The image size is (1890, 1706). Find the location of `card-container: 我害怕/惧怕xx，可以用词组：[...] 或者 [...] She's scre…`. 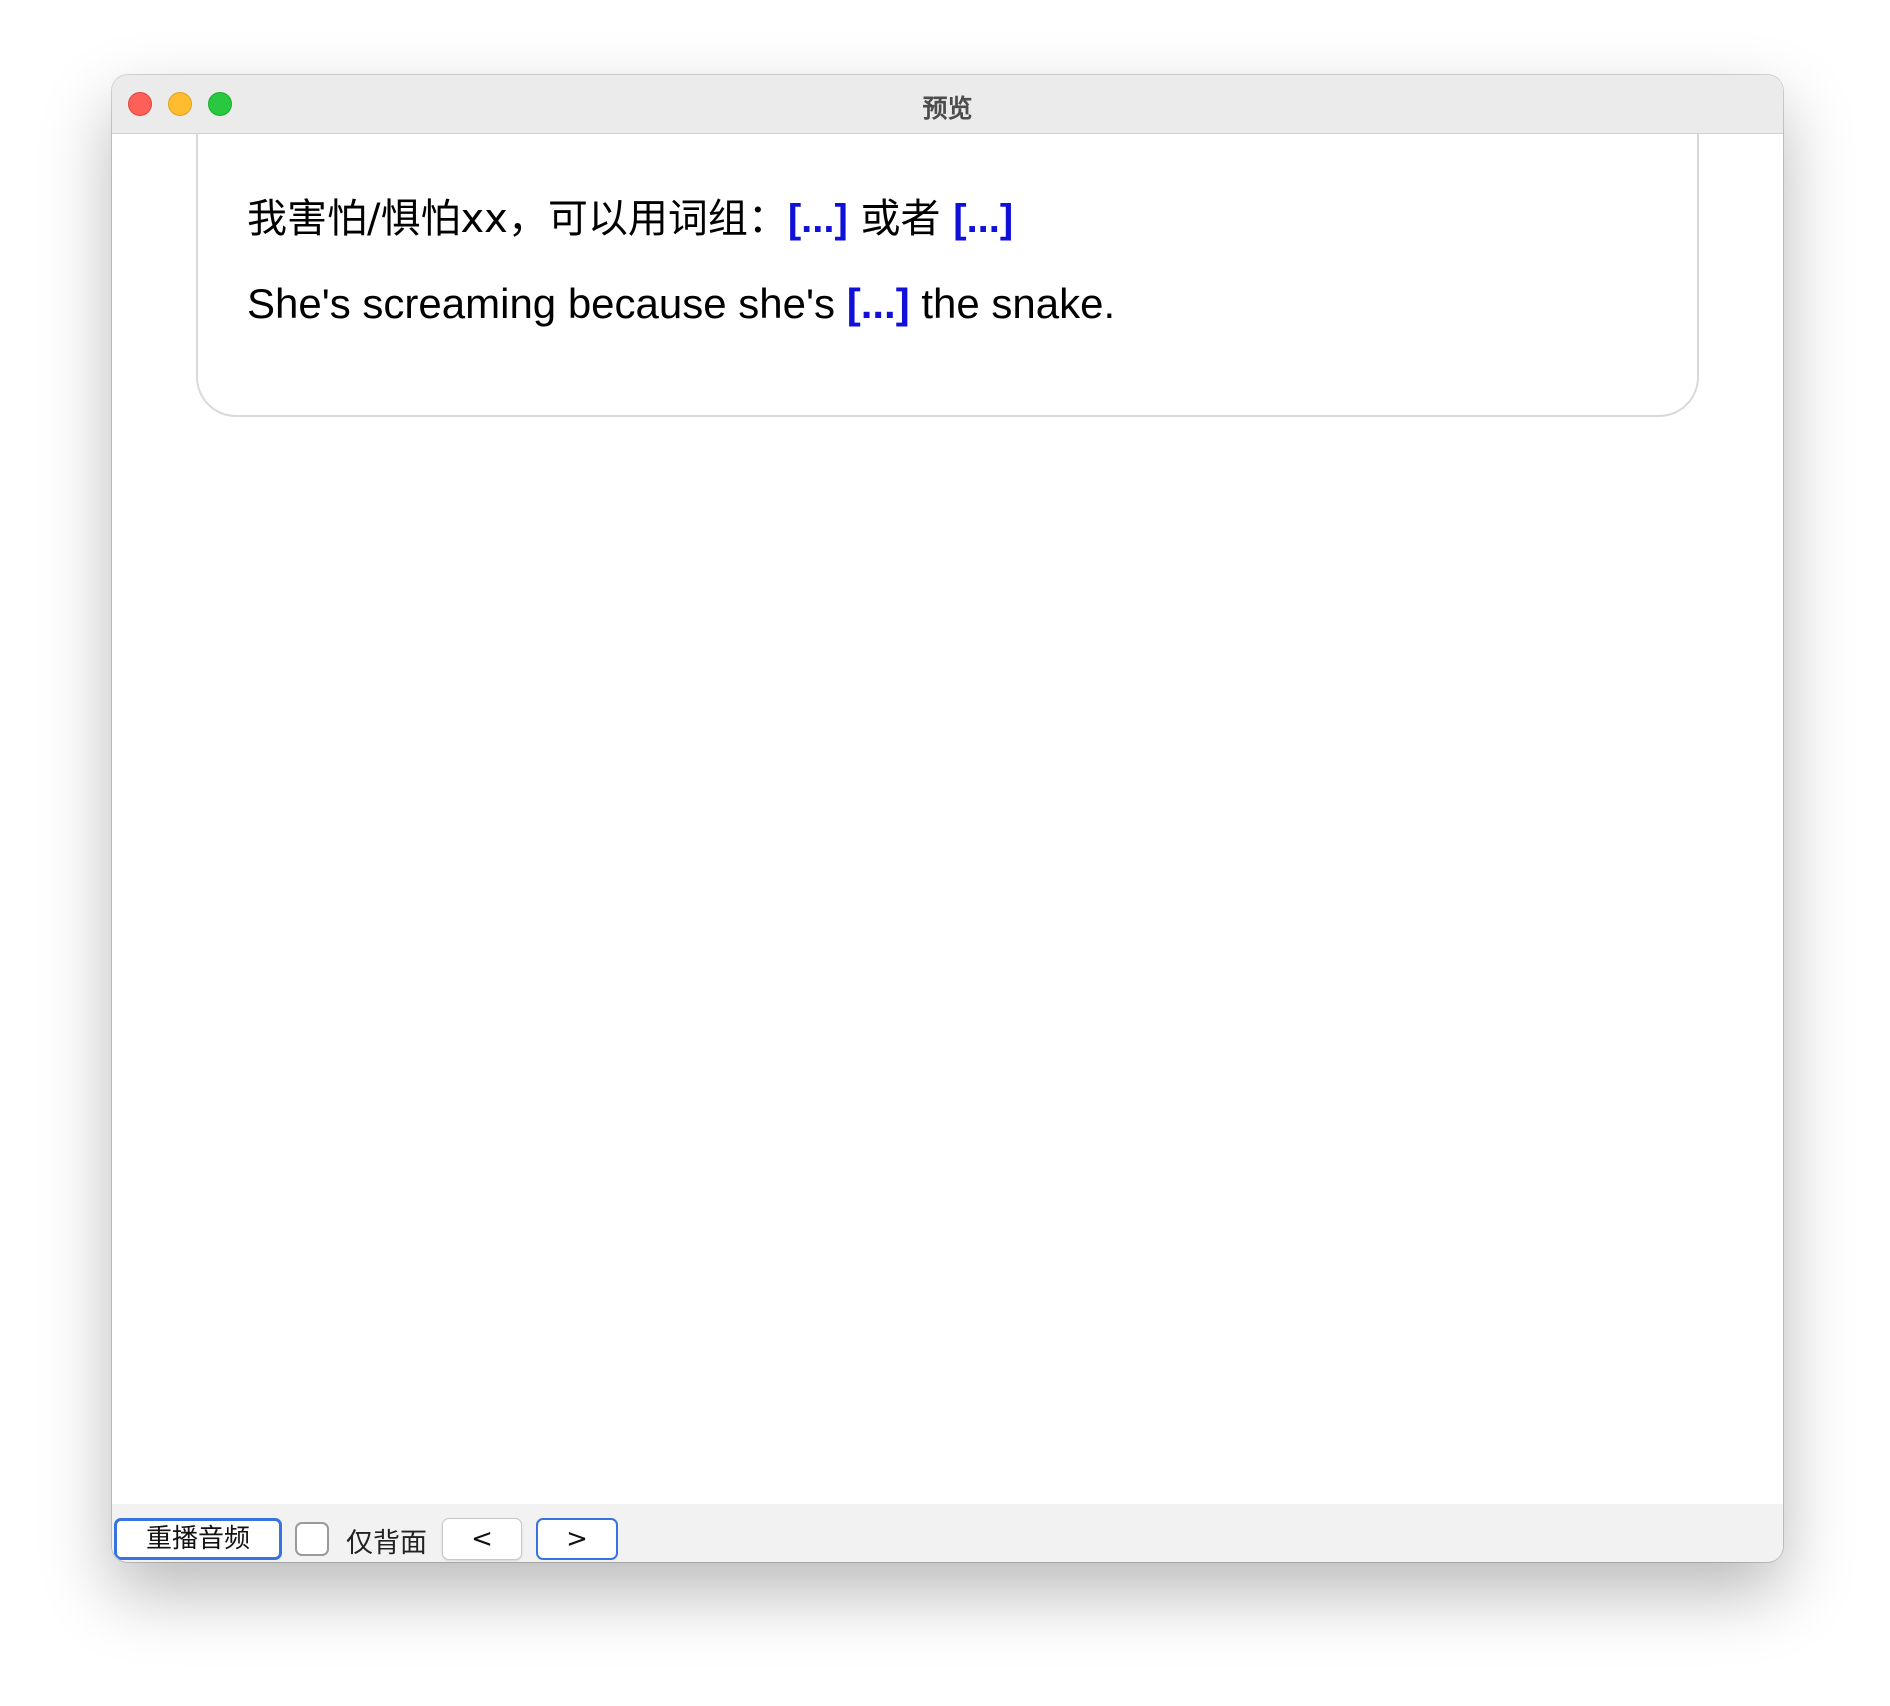

card-container: 我害怕/惧怕xx，可以用词组：[...] 或者 [...] She's scre… is located at coordinates (947, 275).